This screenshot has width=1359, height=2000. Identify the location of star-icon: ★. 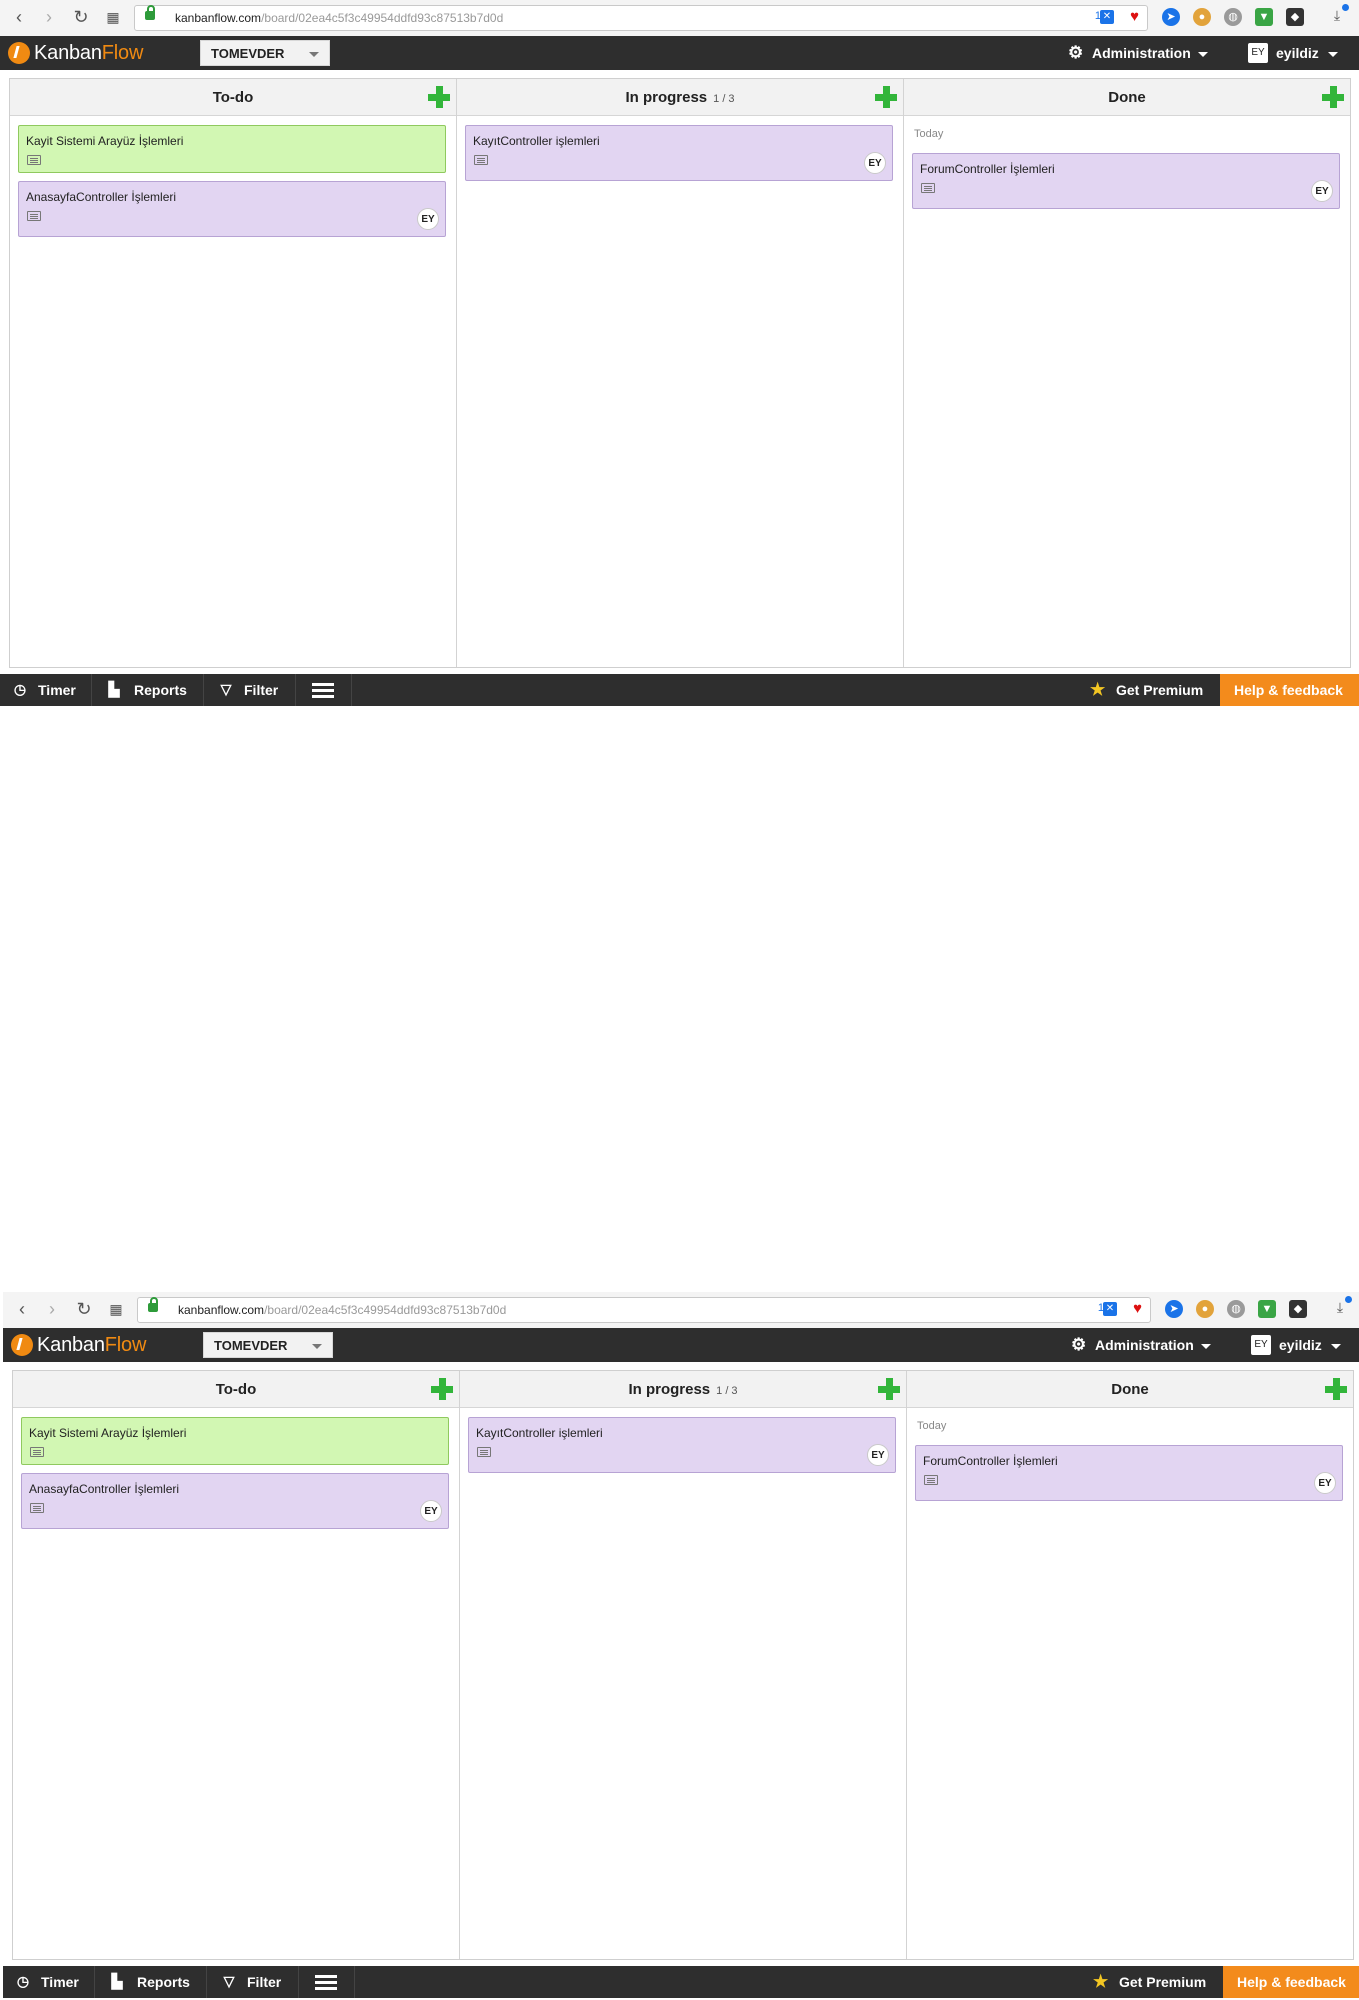
(1101, 1981).